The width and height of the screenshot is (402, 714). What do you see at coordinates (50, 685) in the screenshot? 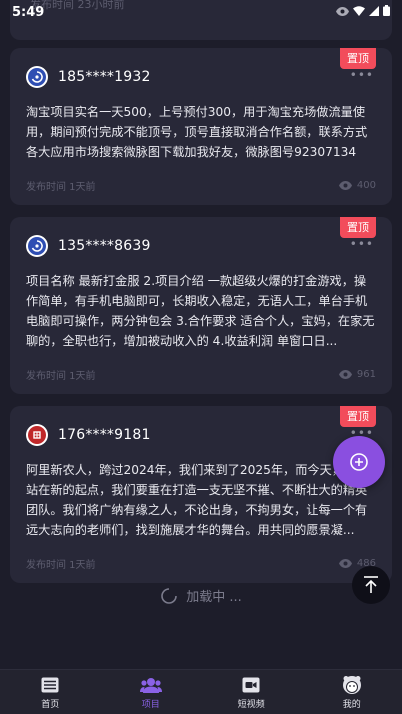
I see `list-icon` at bounding box center [50, 685].